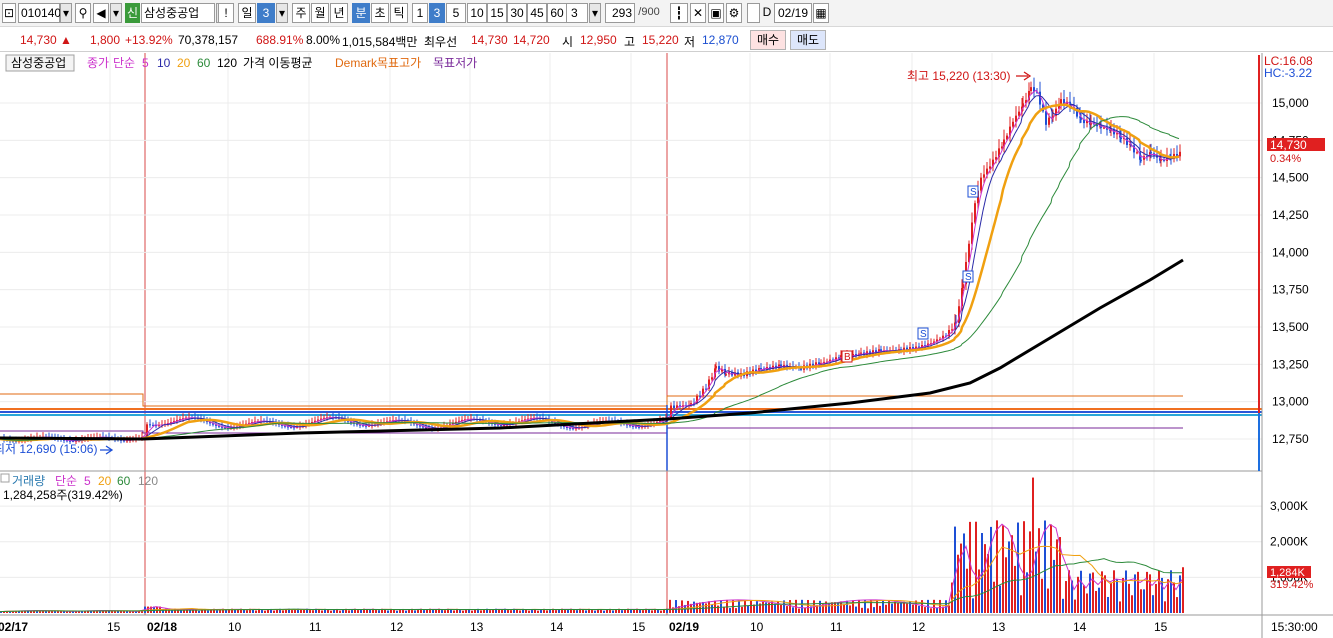  Describe the element at coordinates (282, 13) in the screenshot. I see `day-count-dropdown-icon: ▾` at that location.